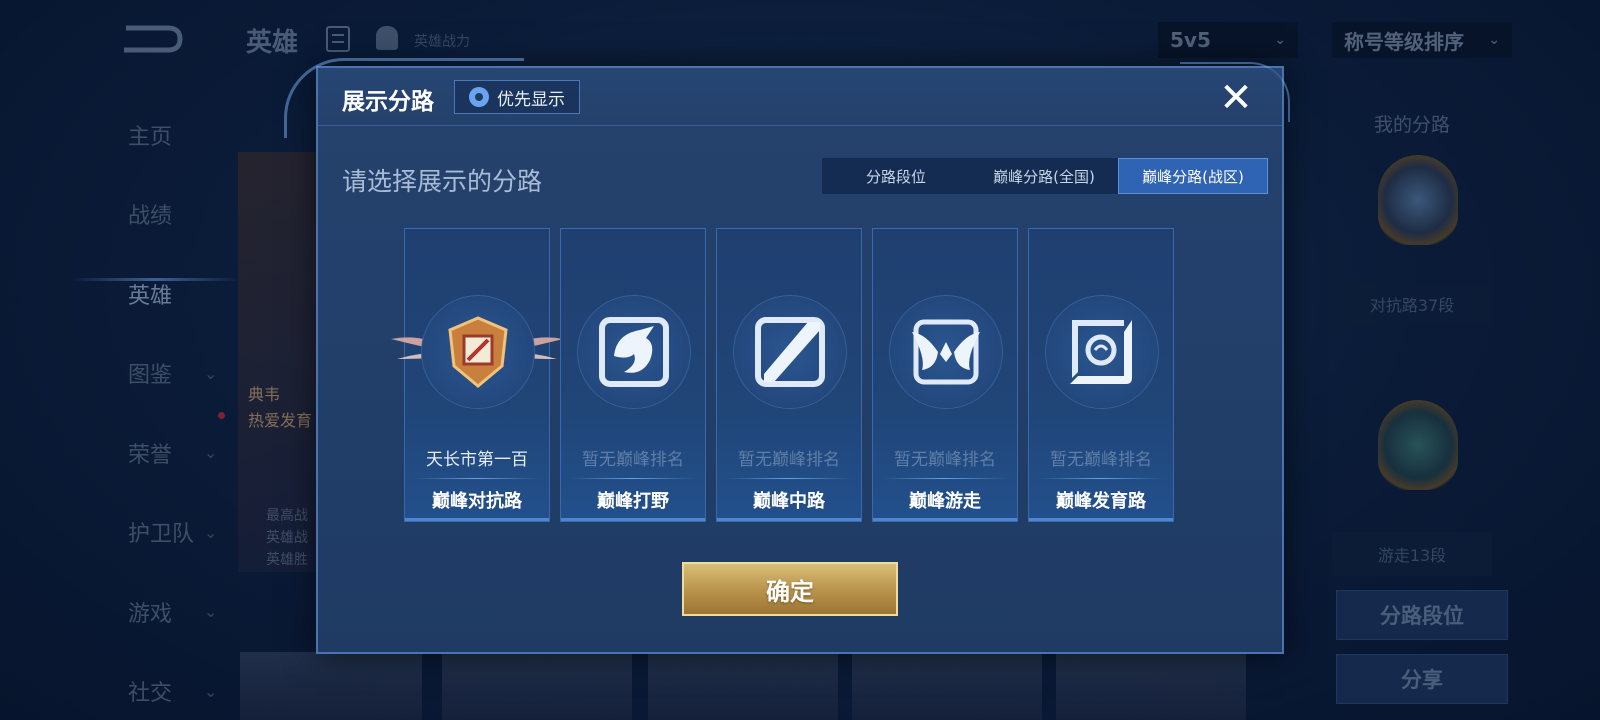  I want to click on dialog-title: 展示分路, so click(388, 102).